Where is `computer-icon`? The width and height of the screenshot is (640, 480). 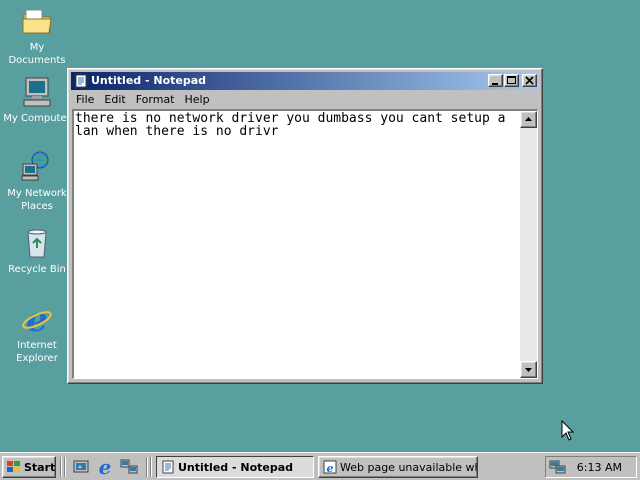
computer-icon is located at coordinates (37, 92).